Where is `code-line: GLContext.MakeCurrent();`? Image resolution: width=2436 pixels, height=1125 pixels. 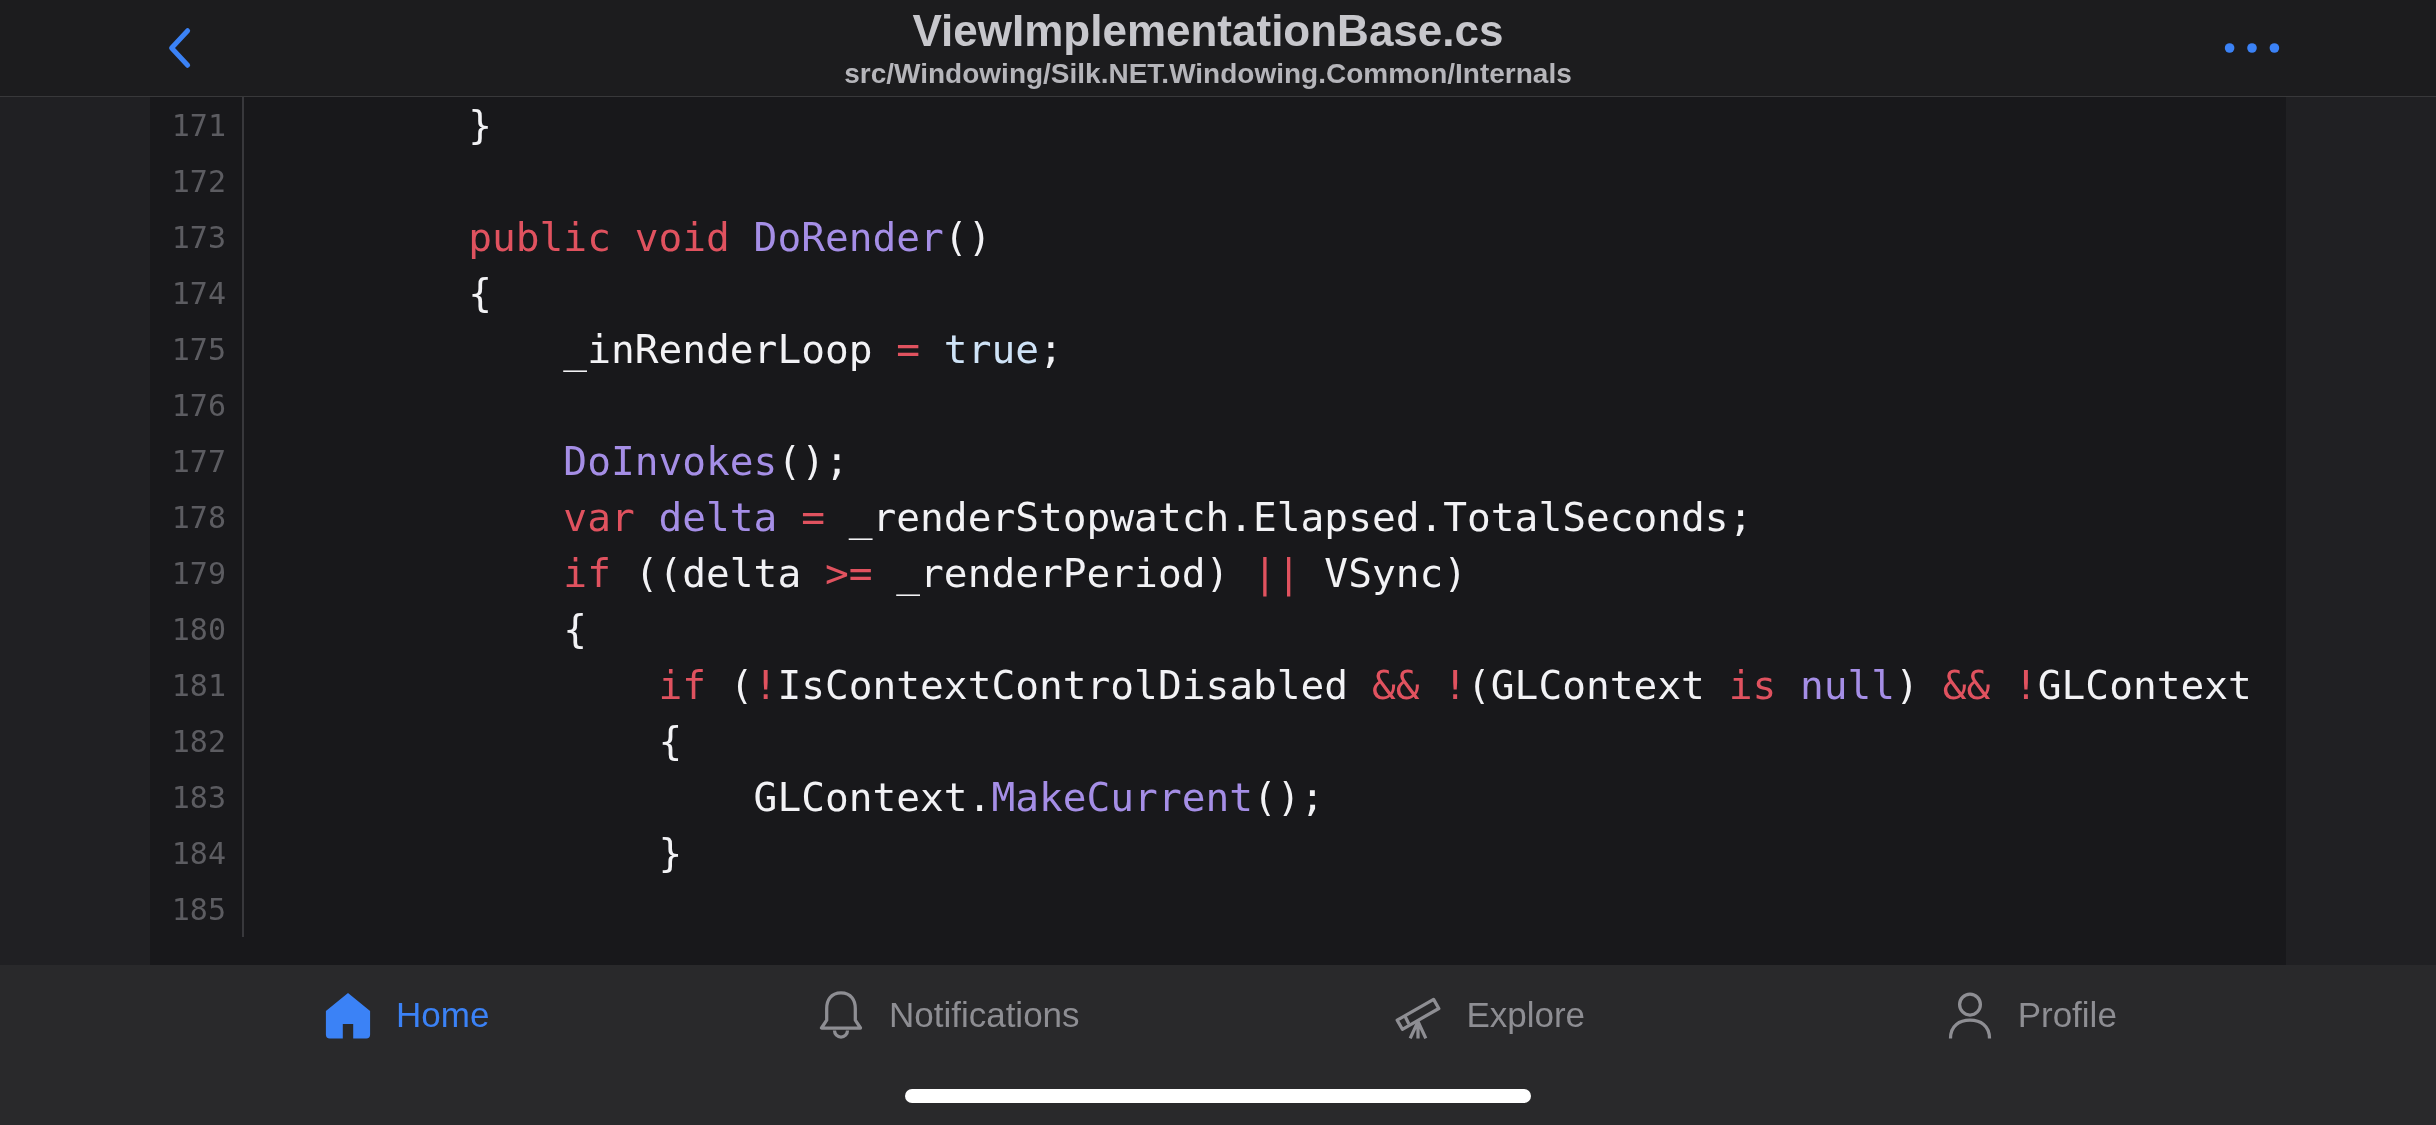 code-line: GLContext.MakeCurrent(); is located at coordinates (1038, 797).